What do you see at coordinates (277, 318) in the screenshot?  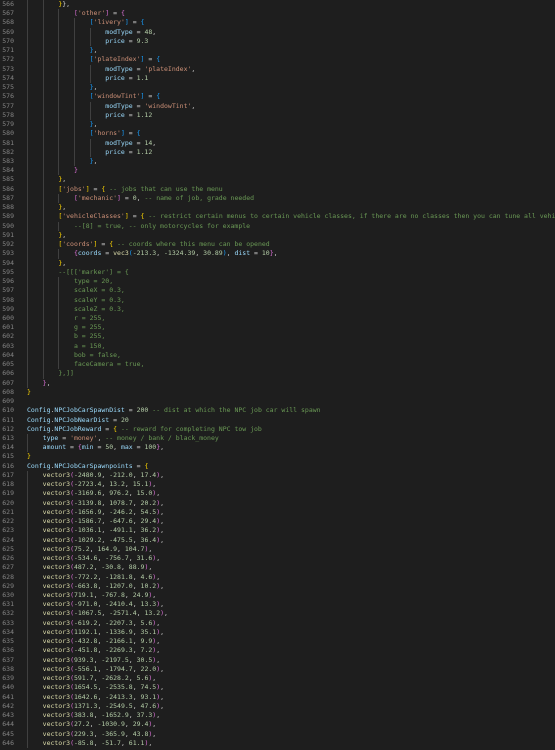 I see `code-line: 600 r = 255,` at bounding box center [277, 318].